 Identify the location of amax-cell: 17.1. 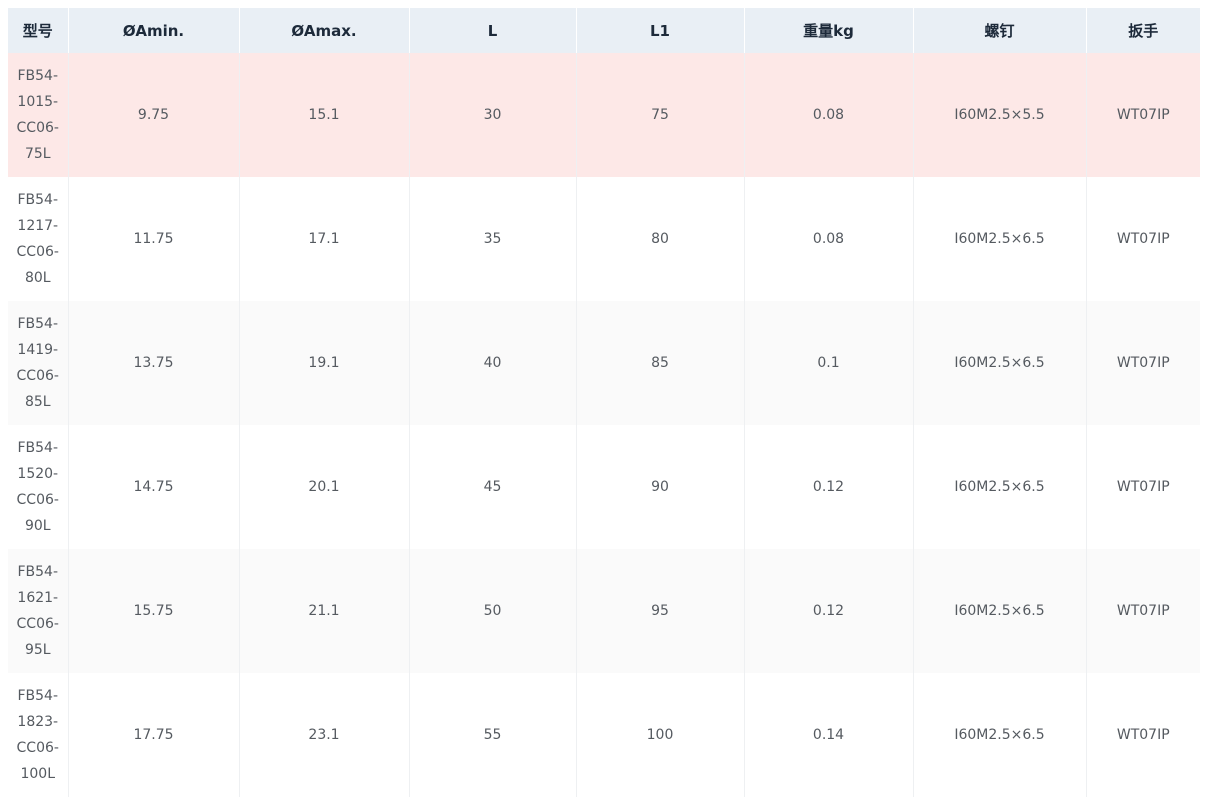
(324, 239).